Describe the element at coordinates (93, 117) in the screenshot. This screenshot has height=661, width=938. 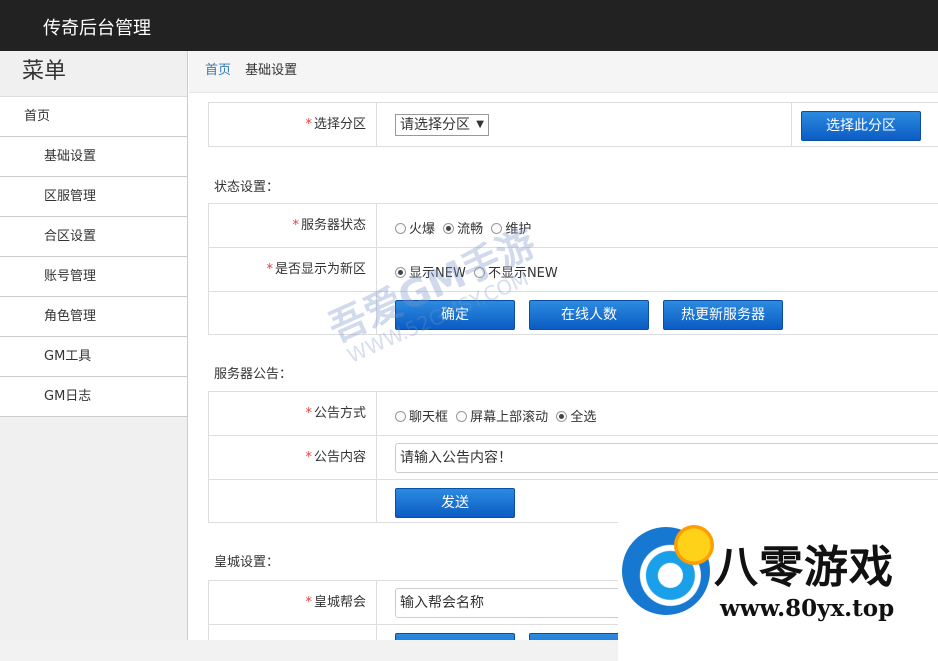
I see `sidebar-item-home: 首页` at that location.